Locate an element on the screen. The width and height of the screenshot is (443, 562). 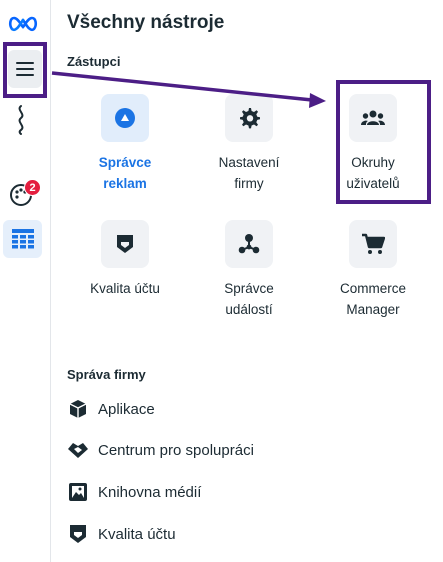
ads-manager-icon-box is located at coordinates (125, 118).